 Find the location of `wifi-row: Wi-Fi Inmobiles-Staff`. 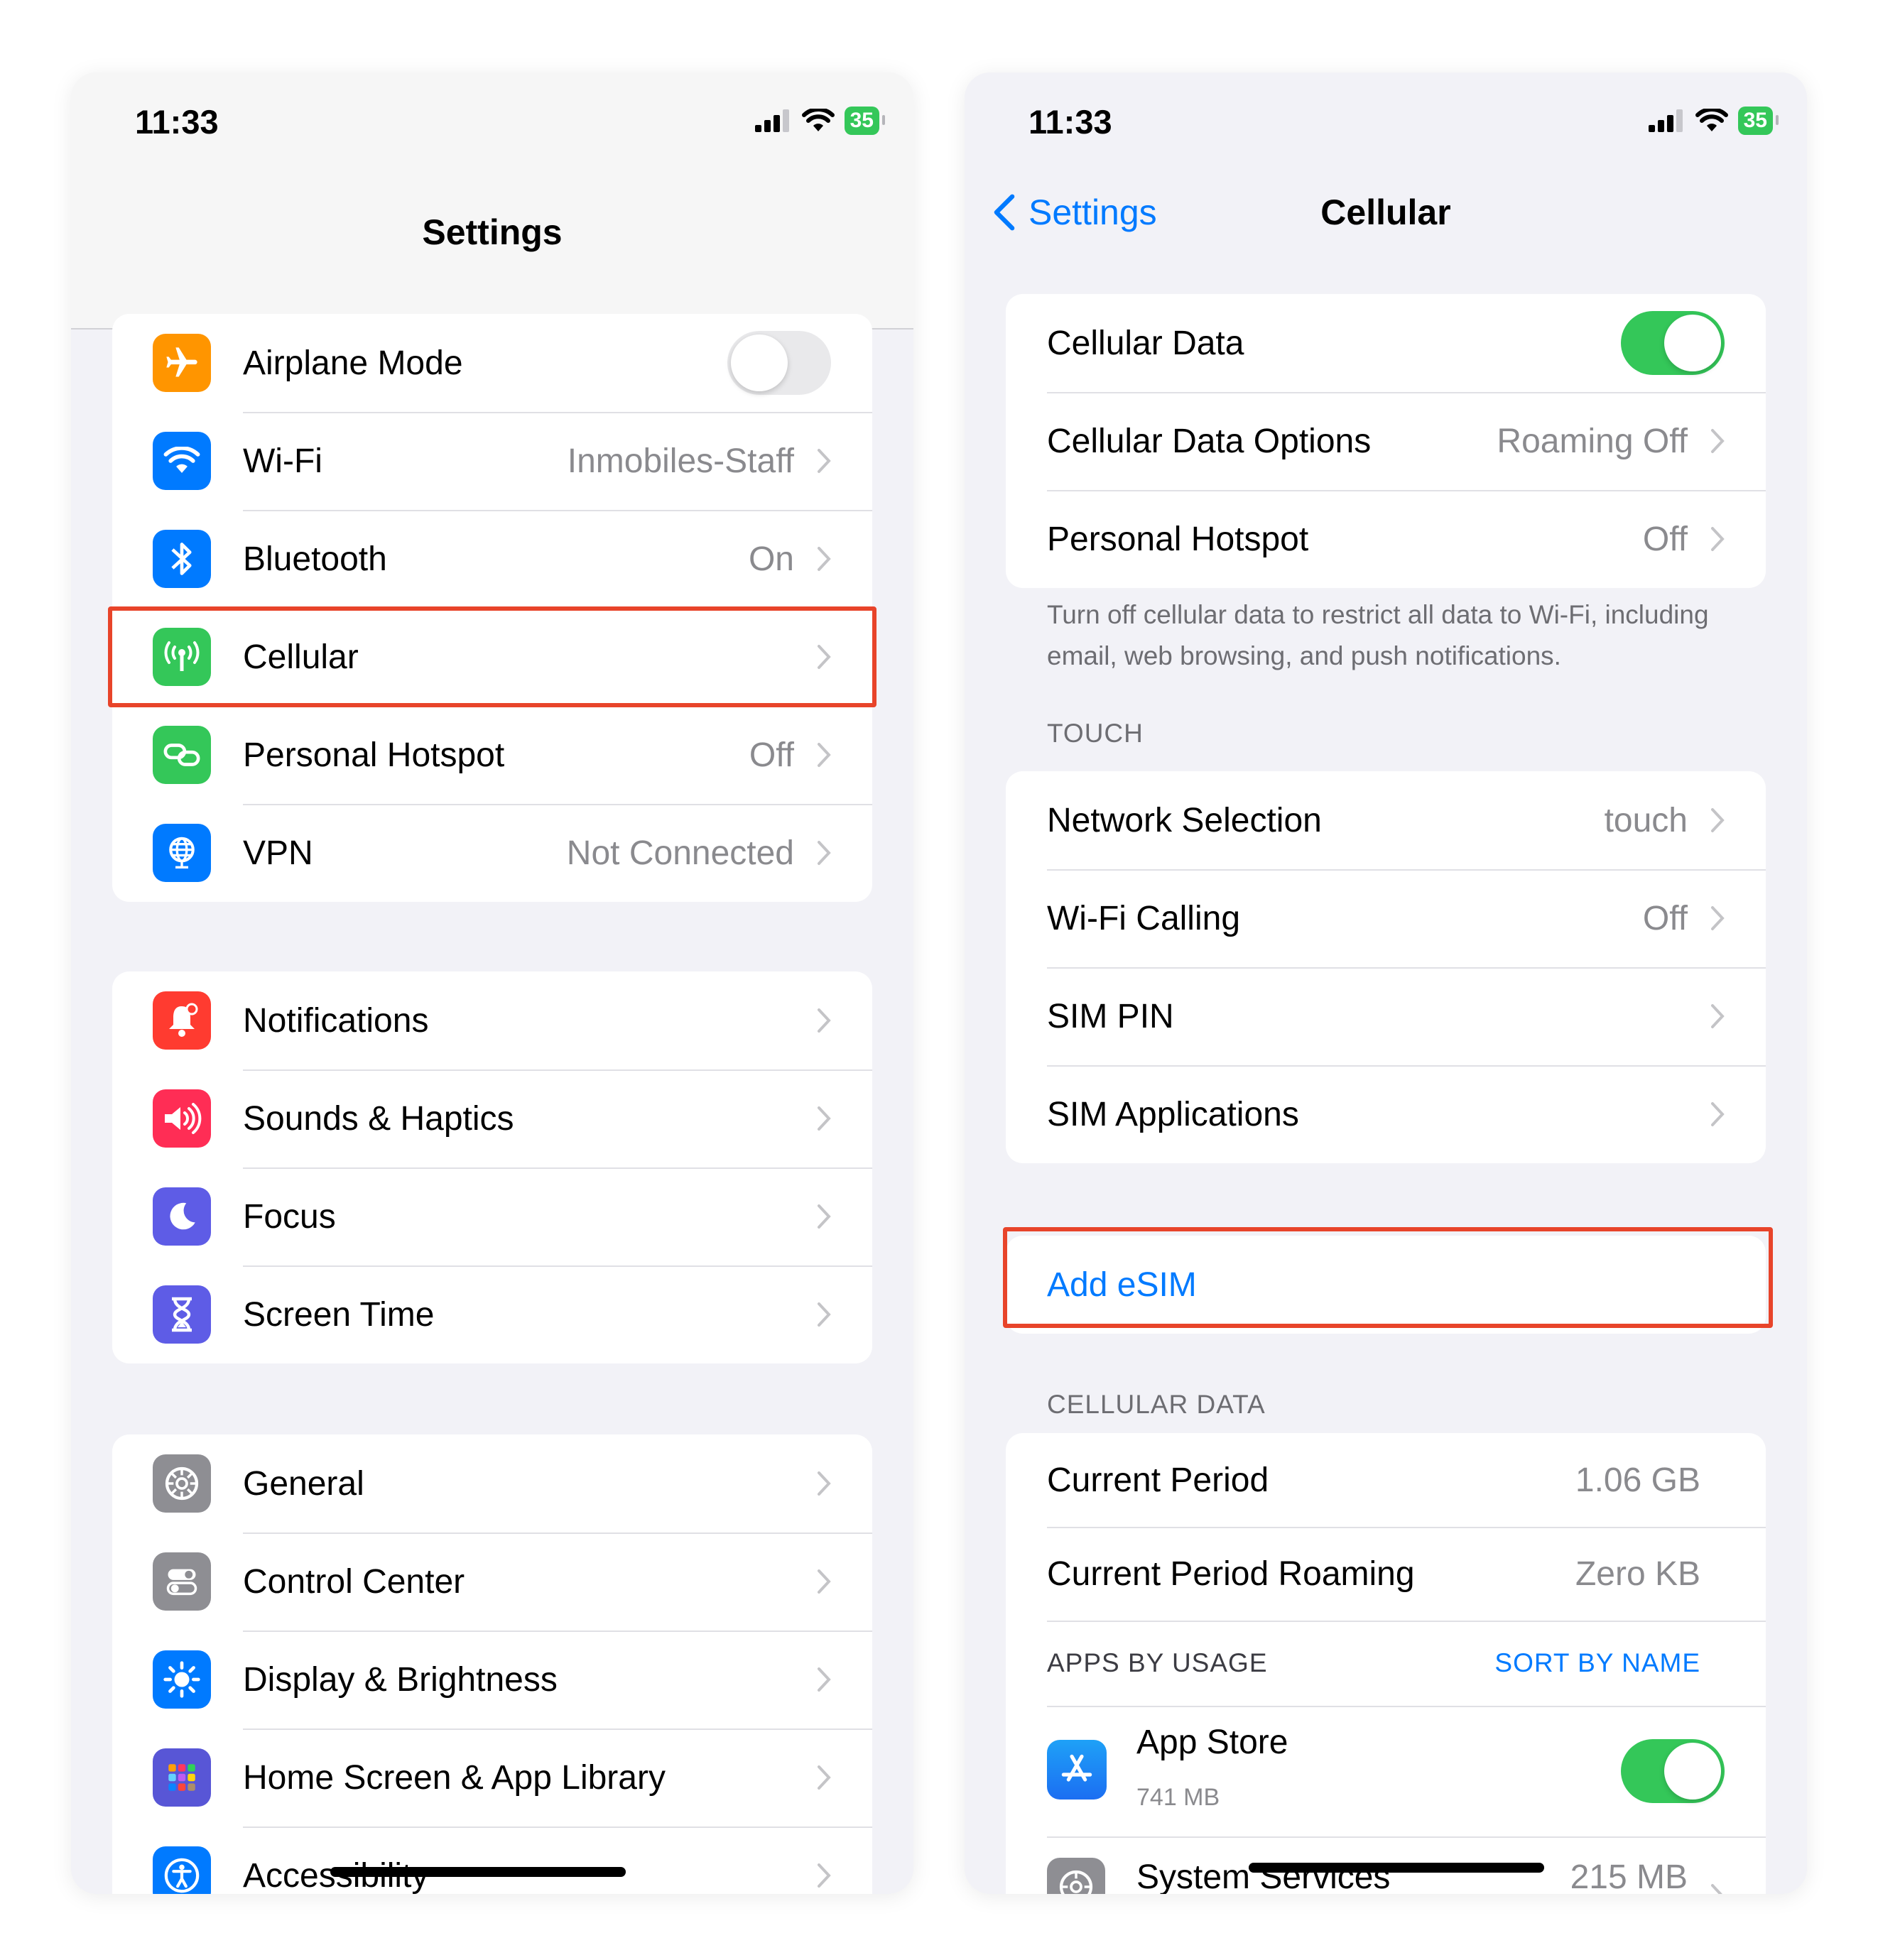

wifi-row: Wi-Fi Inmobiles-Staff is located at coordinates (492, 461).